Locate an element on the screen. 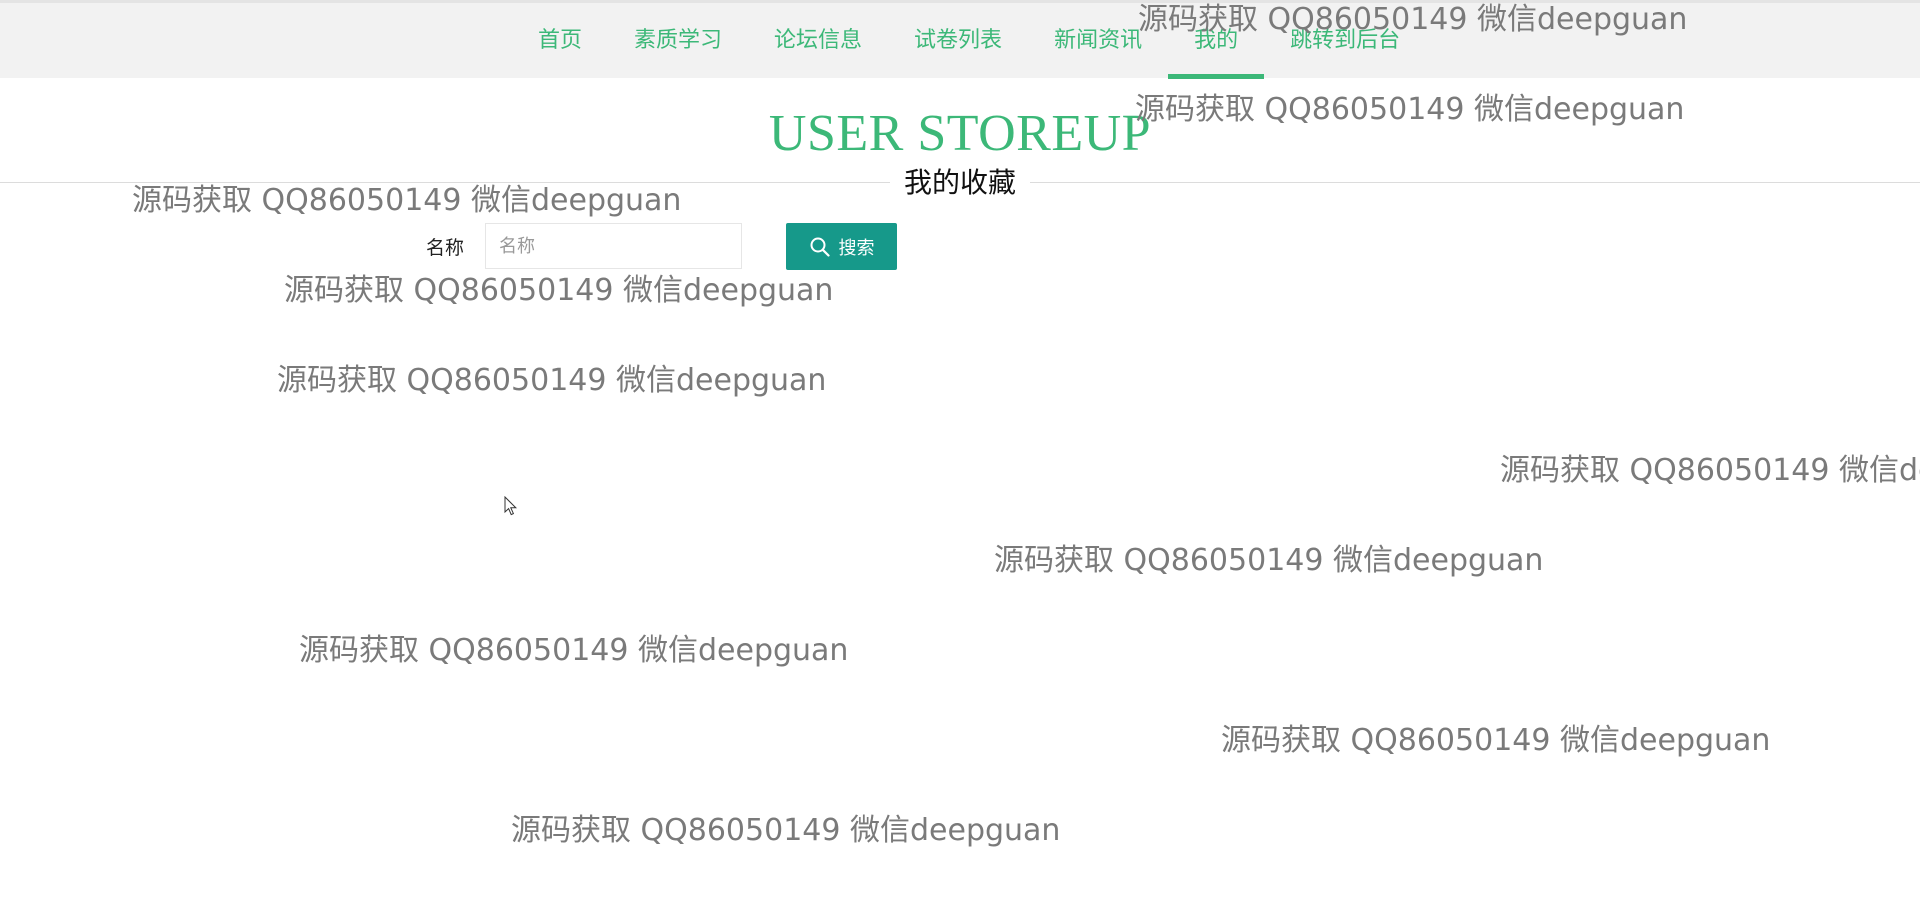 The height and width of the screenshot is (912, 1920). mouse-cursor-icon is located at coordinates (511, 507).